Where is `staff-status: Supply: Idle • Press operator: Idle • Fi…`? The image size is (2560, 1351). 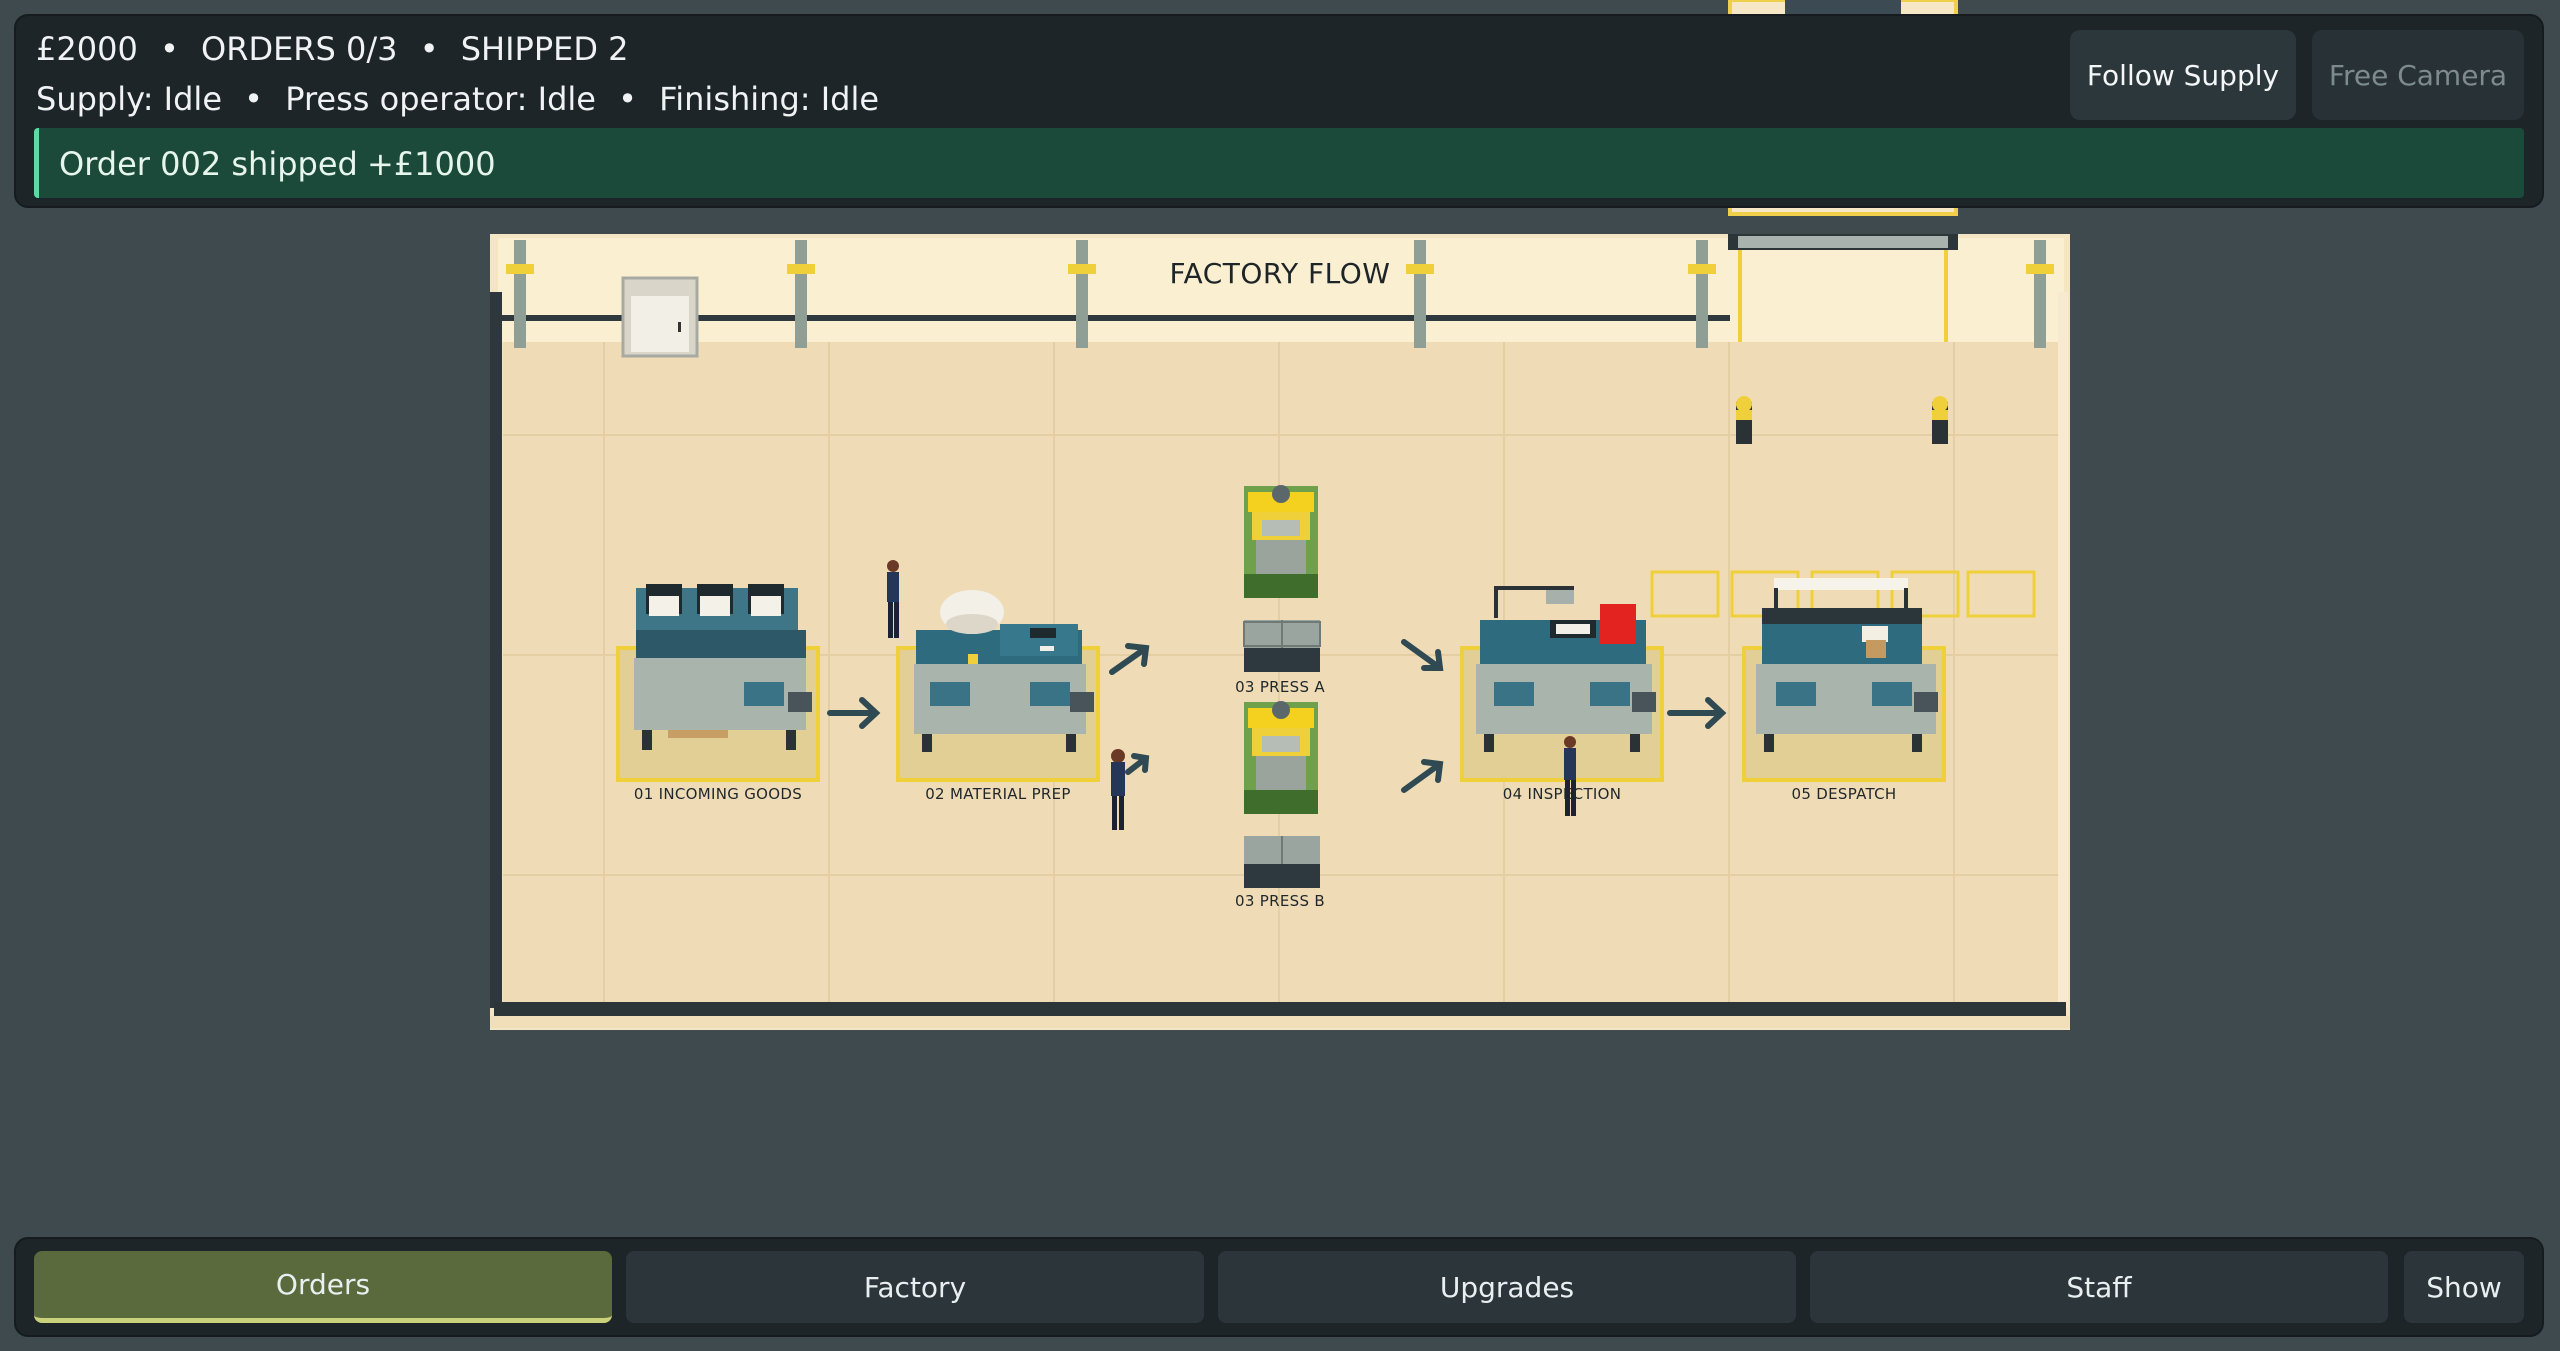 staff-status: Supply: Idle • Press operator: Idle • Fi… is located at coordinates (457, 99).